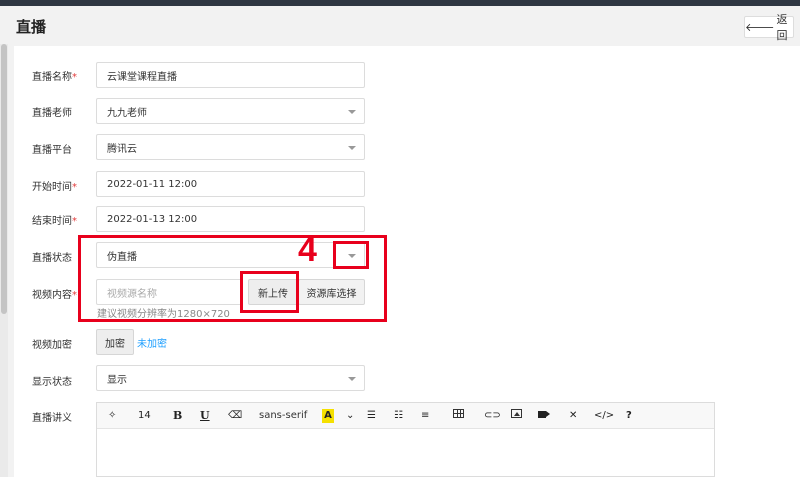 The height and width of the screenshot is (477, 800). Describe the element at coordinates (307, 250) in the screenshot. I see `annotation-number: 4` at that location.